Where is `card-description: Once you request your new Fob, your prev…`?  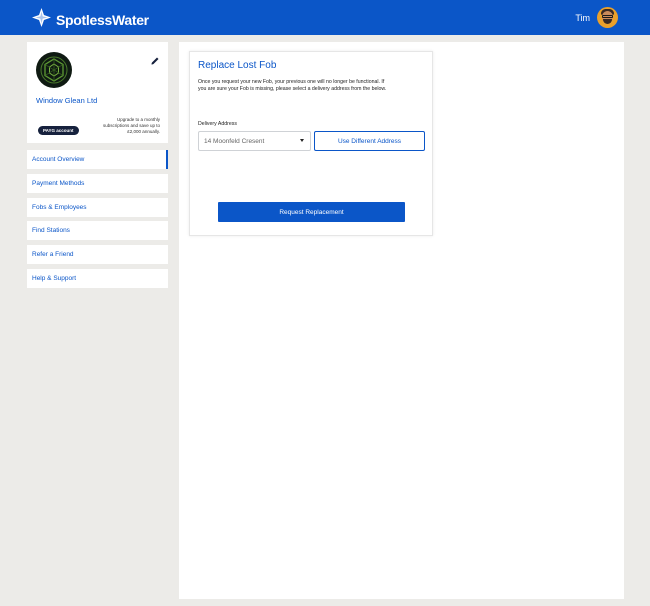
card-description: Once you request your new Fob, your prev… is located at coordinates (292, 86).